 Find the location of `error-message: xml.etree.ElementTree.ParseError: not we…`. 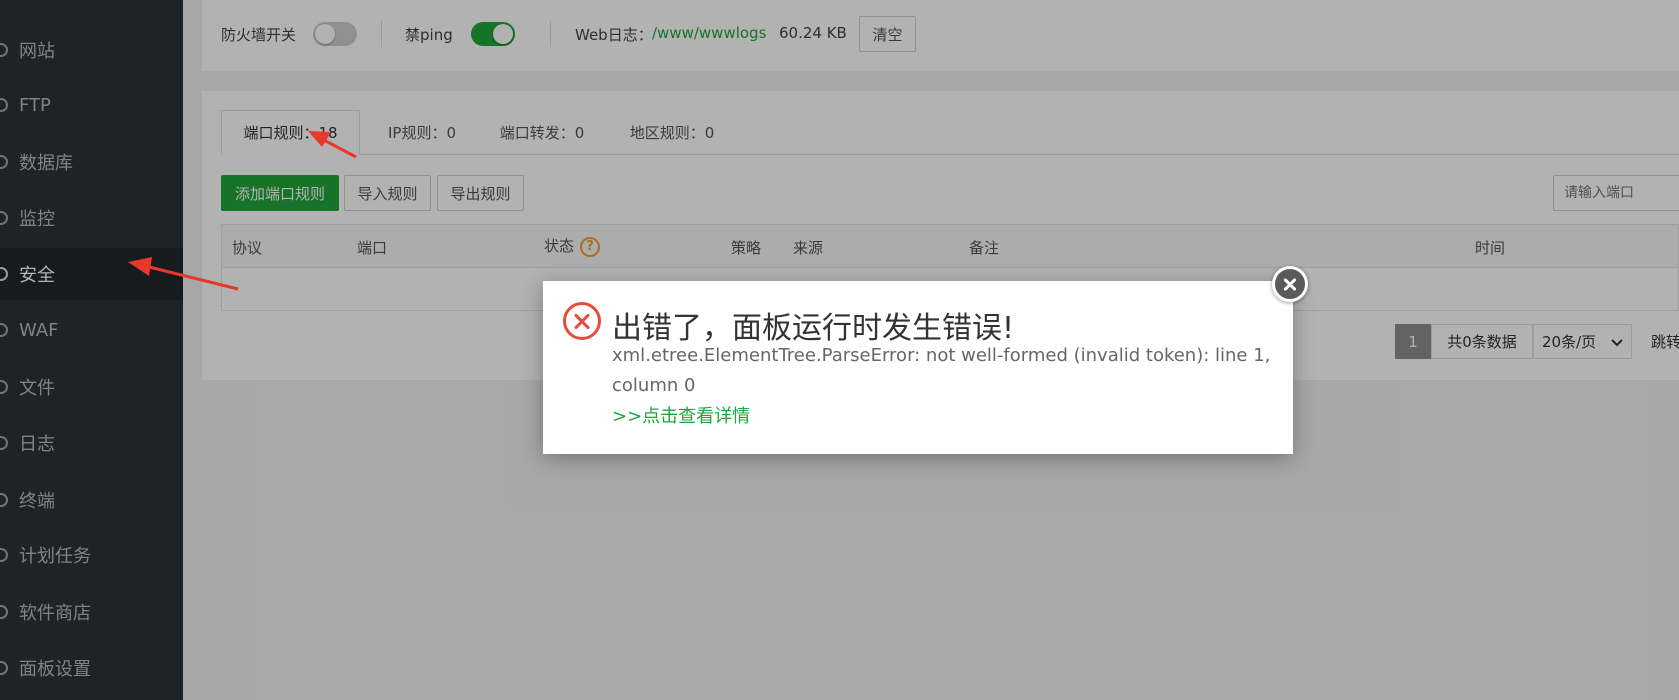

error-message: xml.etree.ElementTree.ParseError: not we… is located at coordinates (941, 370).